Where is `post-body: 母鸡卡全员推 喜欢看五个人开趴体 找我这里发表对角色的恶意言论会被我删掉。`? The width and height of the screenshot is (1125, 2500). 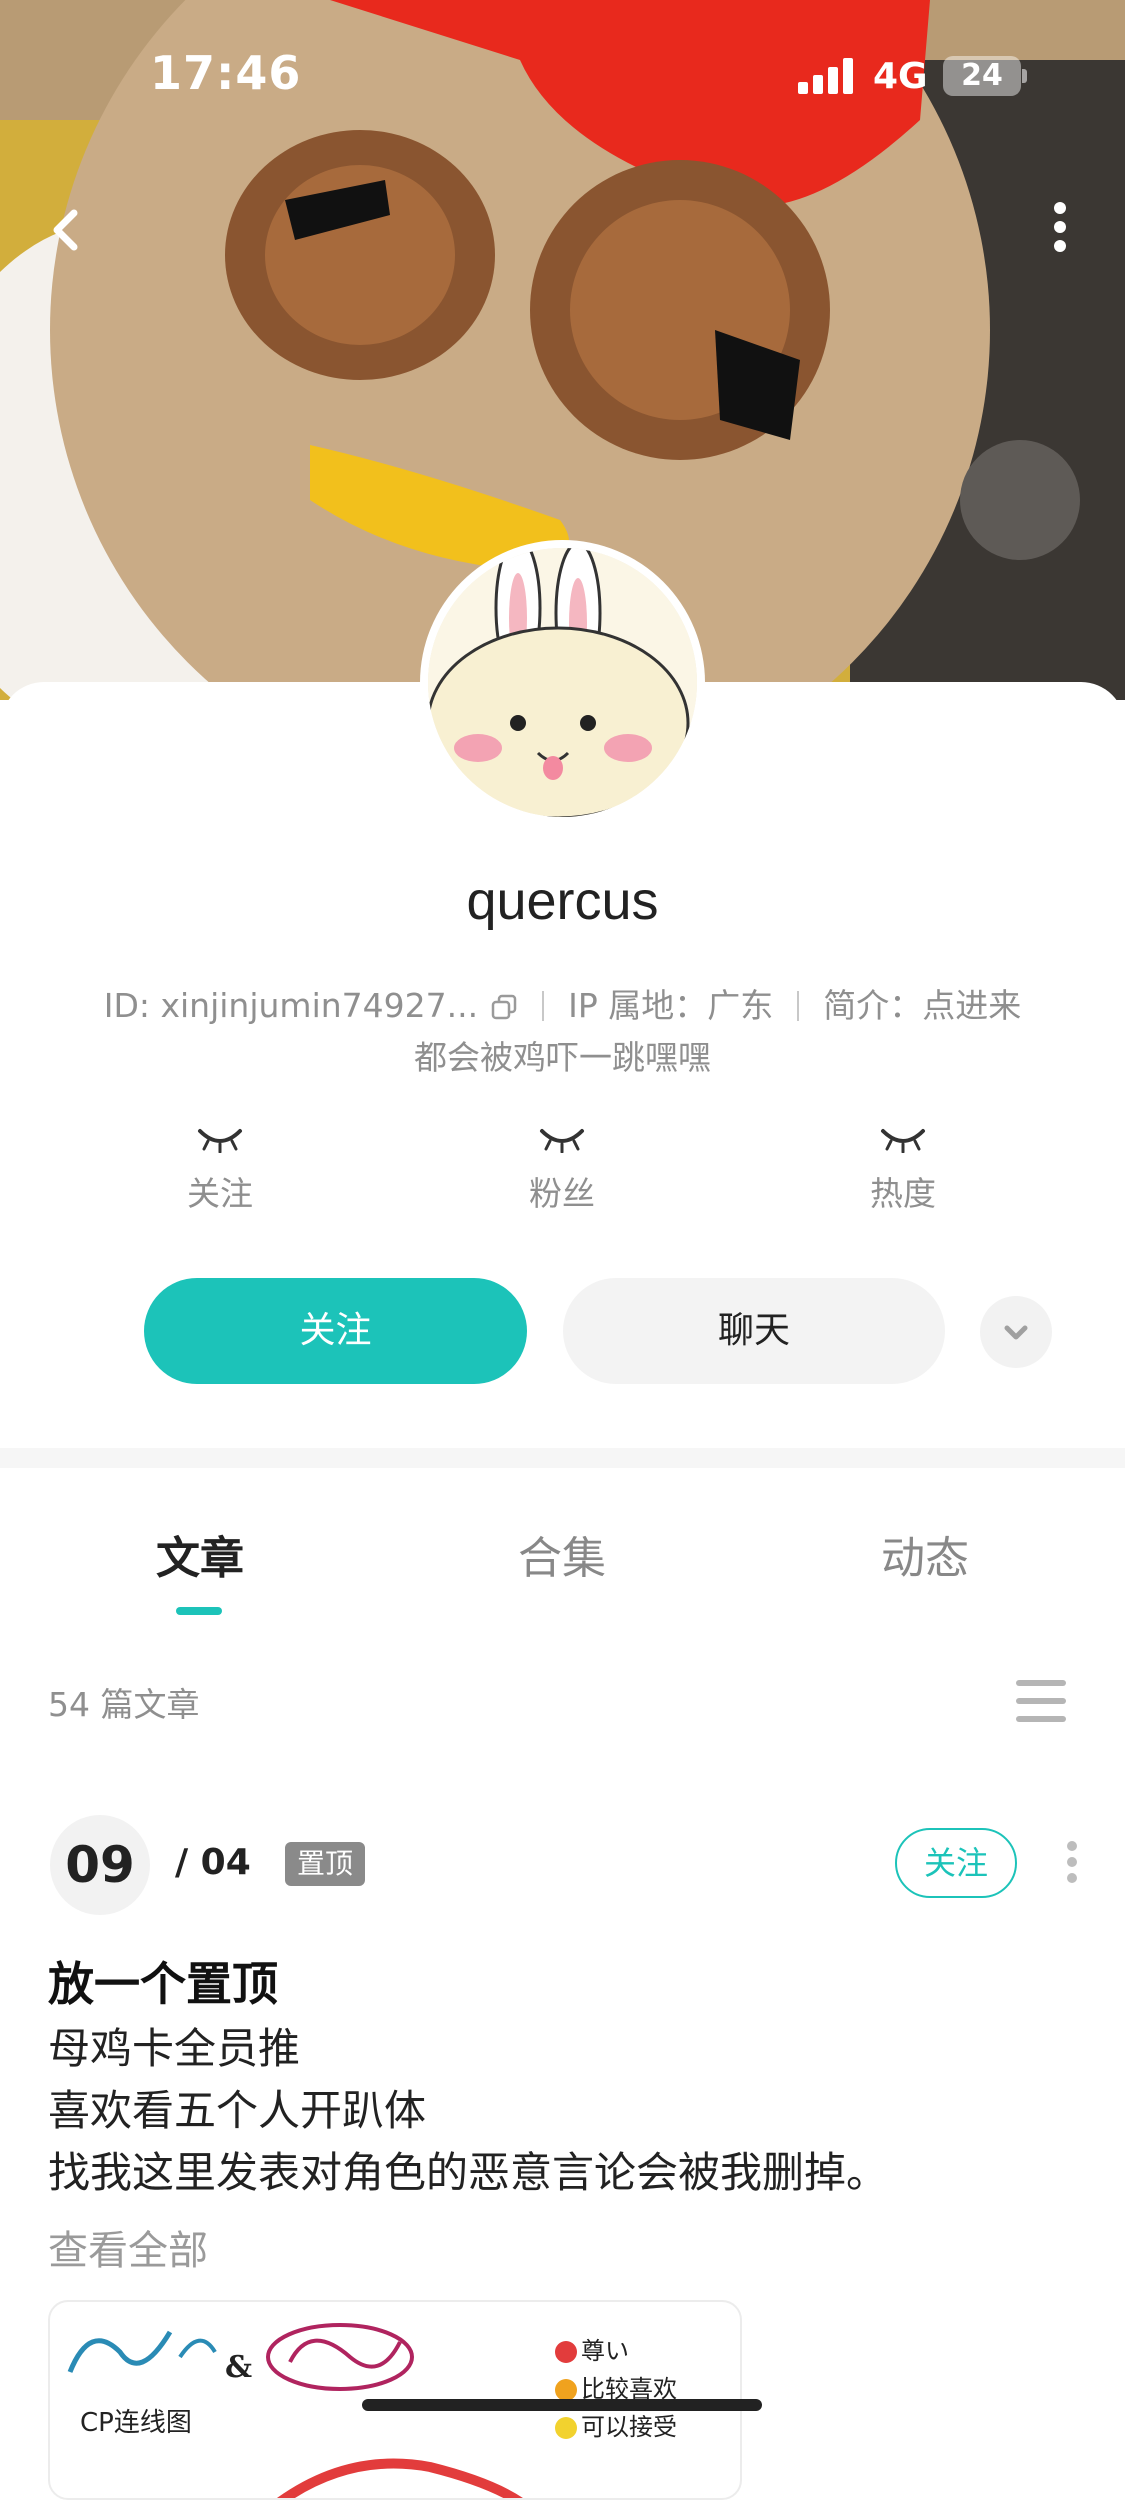
post-body: 母鸡卡全员推 喜欢看五个人开趴体 找我这里发表对角色的恶意言论会被我删掉。 is located at coordinates (468, 2111).